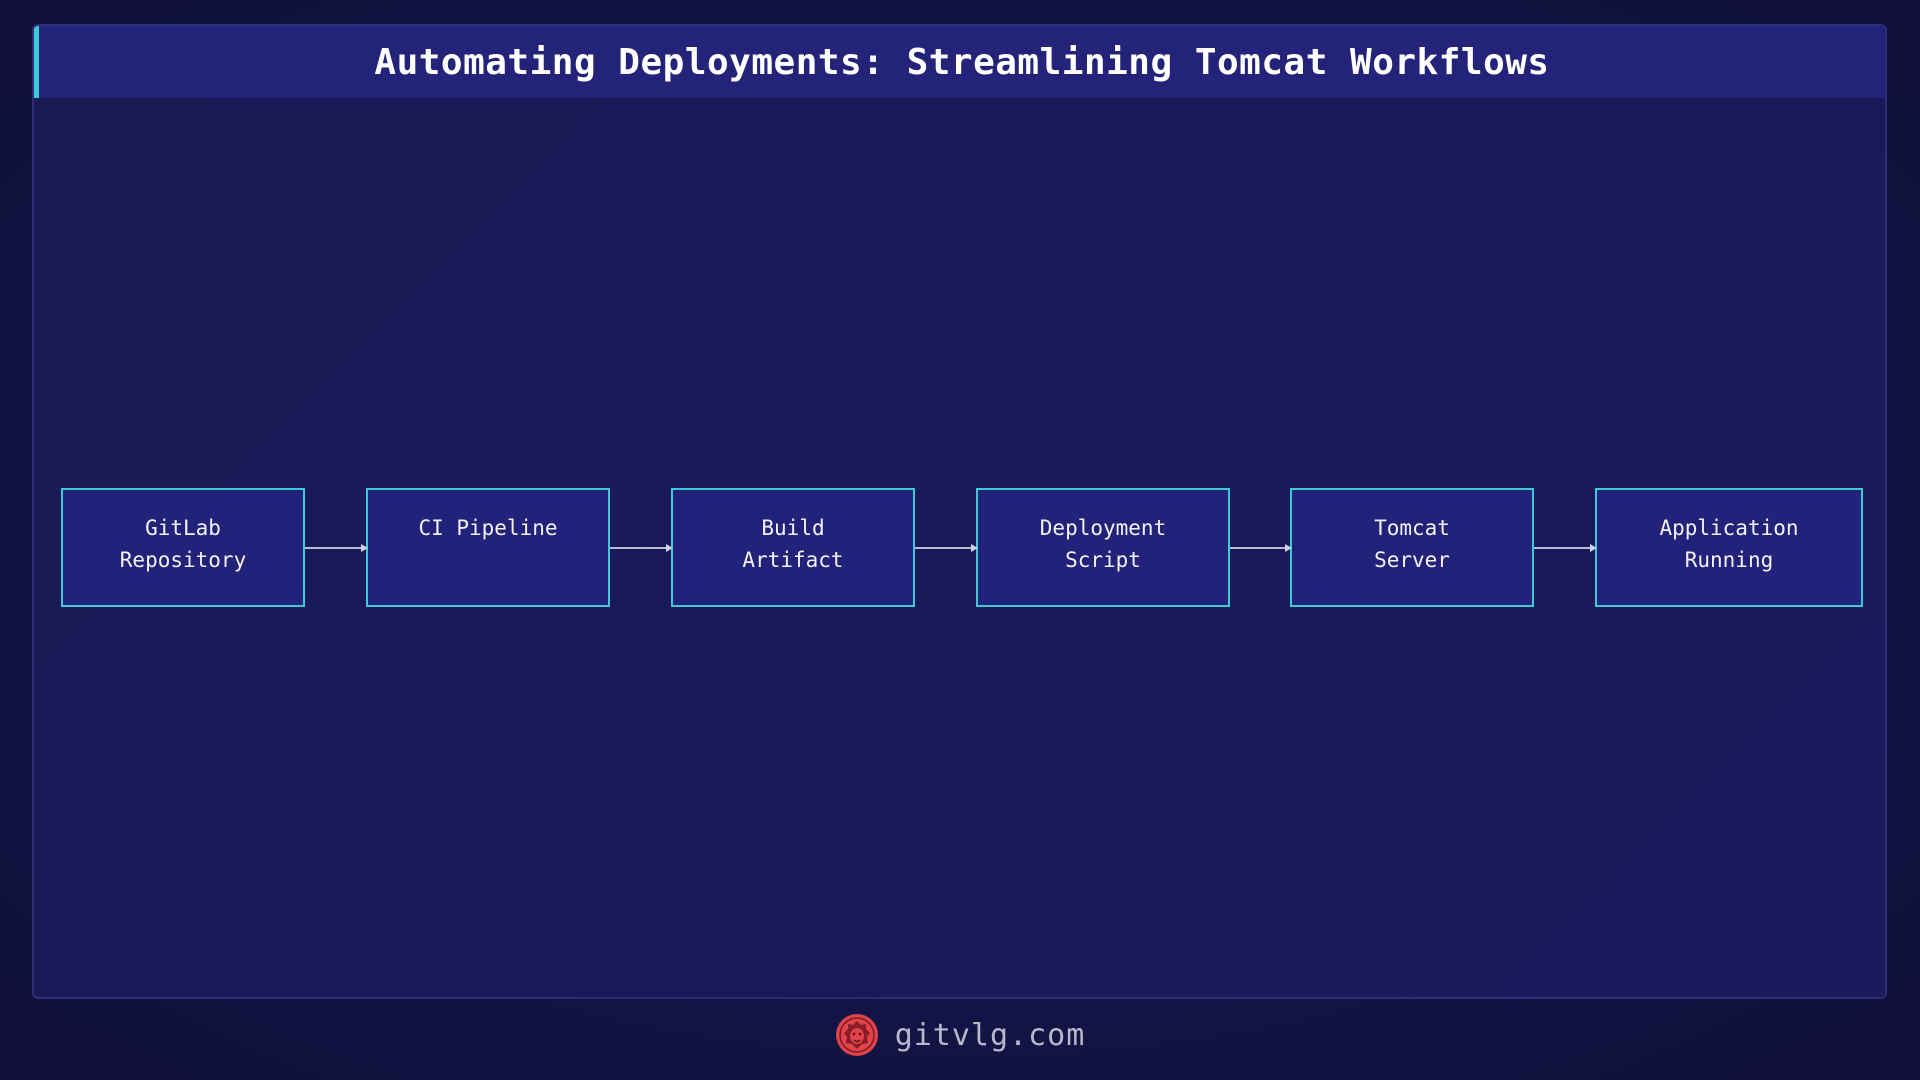 The height and width of the screenshot is (1080, 1920). What do you see at coordinates (1412, 547) in the screenshot?
I see `node-tomcat: Tomcat Server` at bounding box center [1412, 547].